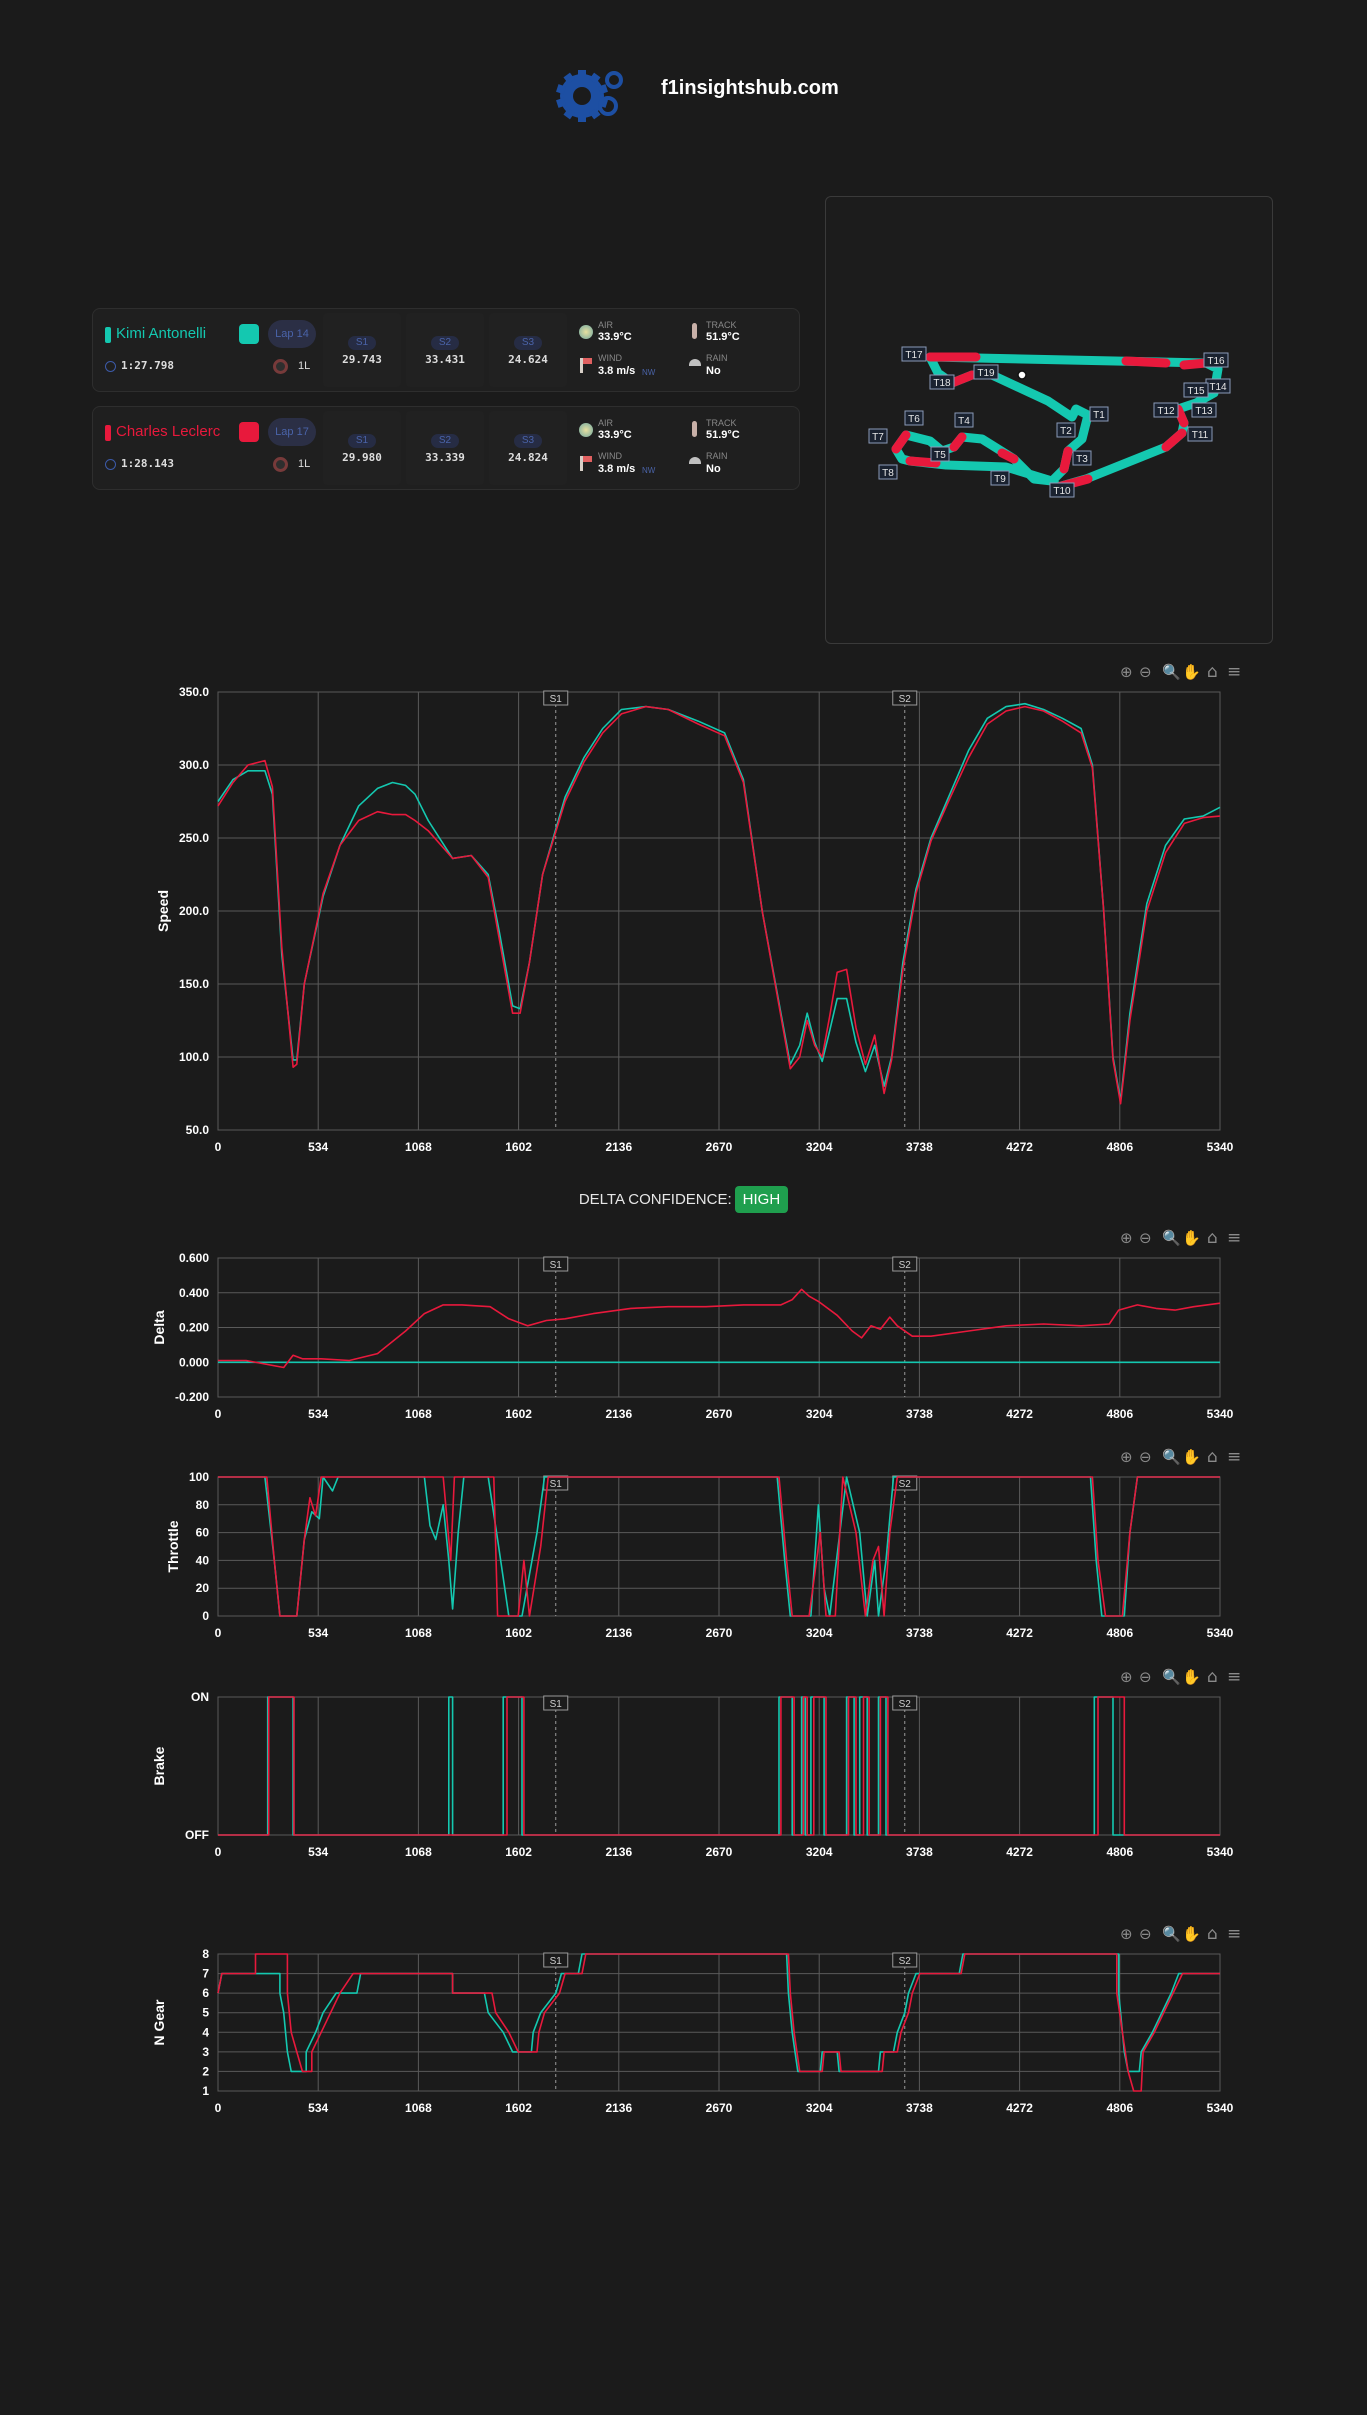 The height and width of the screenshot is (2415, 1367). Describe the element at coordinates (194, 984) in the screenshot. I see `y-tick-label: 150.0` at that location.